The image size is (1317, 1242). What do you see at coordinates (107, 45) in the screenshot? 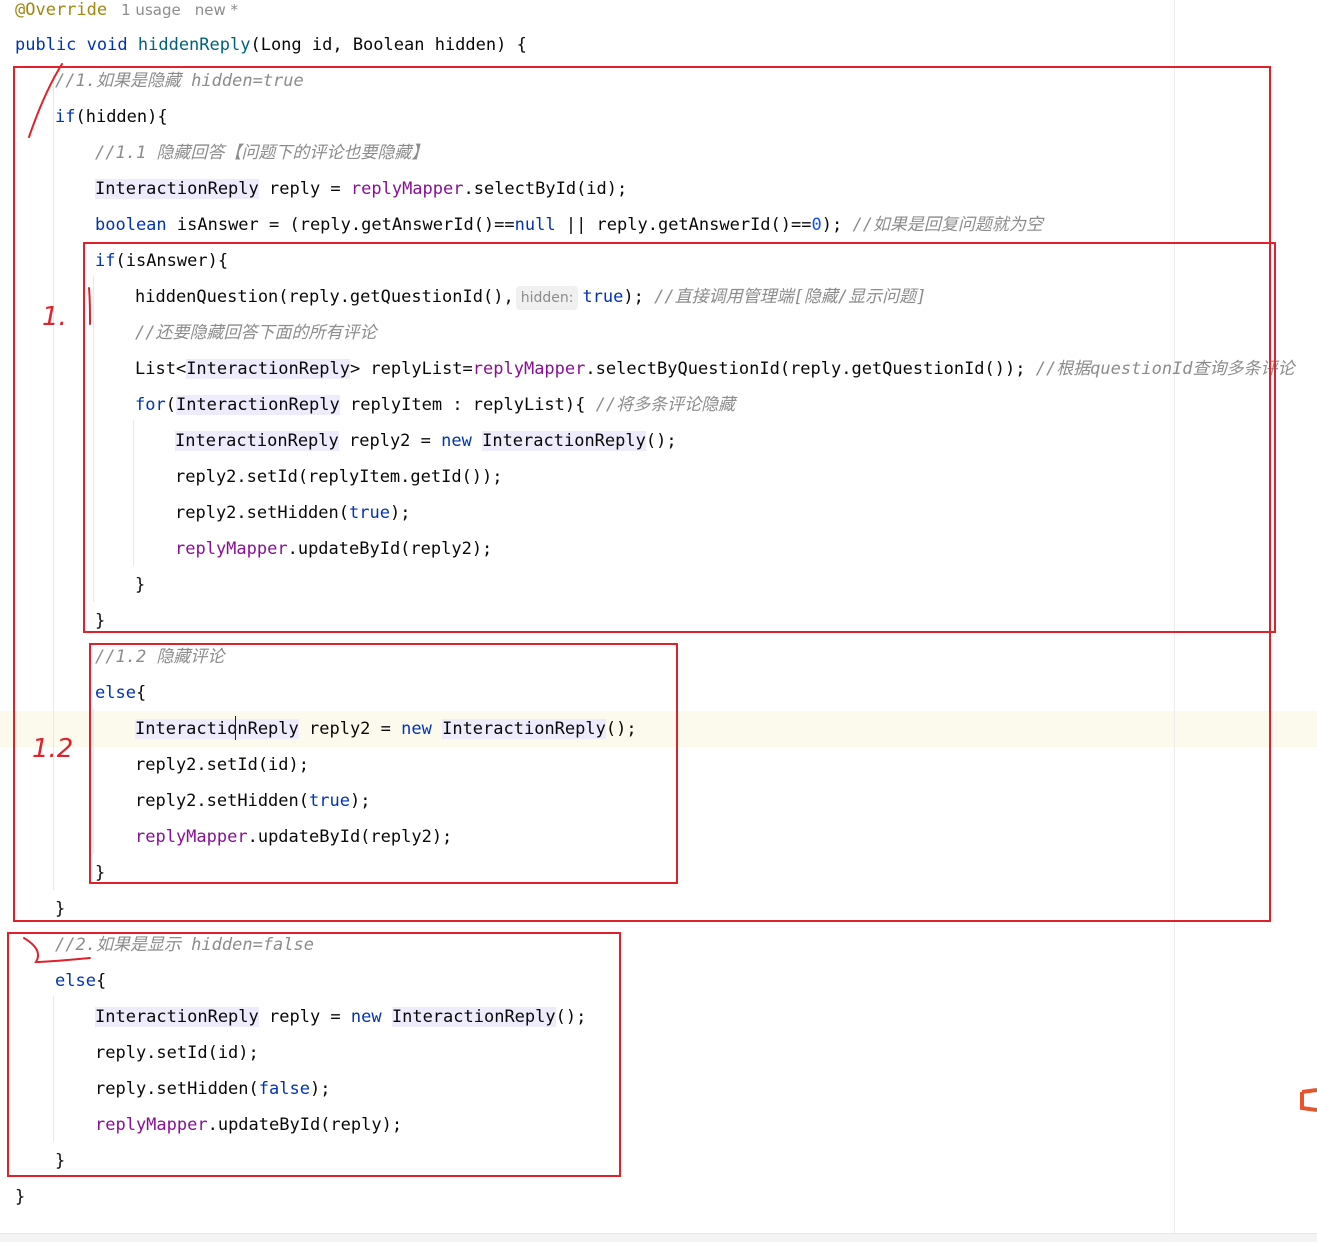
I see `keyword: void` at bounding box center [107, 45].